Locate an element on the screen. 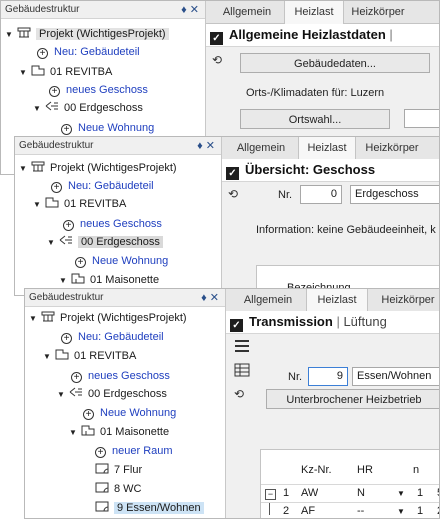  section-title: ✓ Transmission | Lüftung is located at coordinates (332, 322).